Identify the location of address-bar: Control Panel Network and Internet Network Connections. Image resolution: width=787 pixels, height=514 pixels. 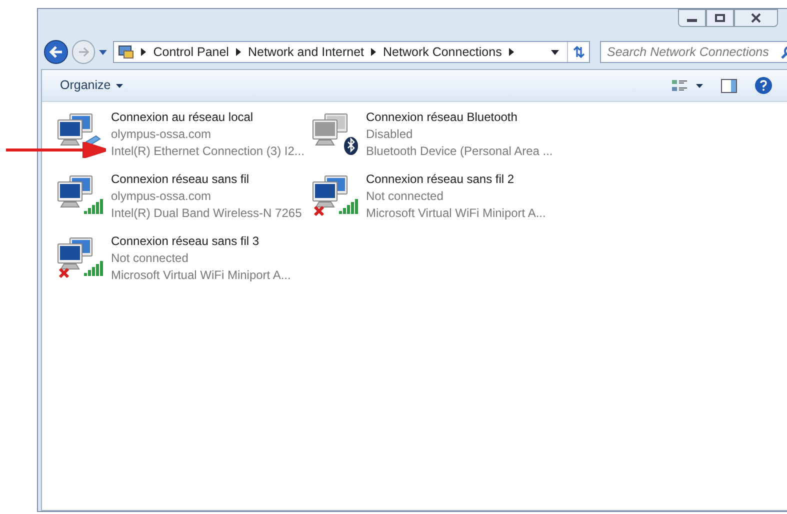
(351, 52).